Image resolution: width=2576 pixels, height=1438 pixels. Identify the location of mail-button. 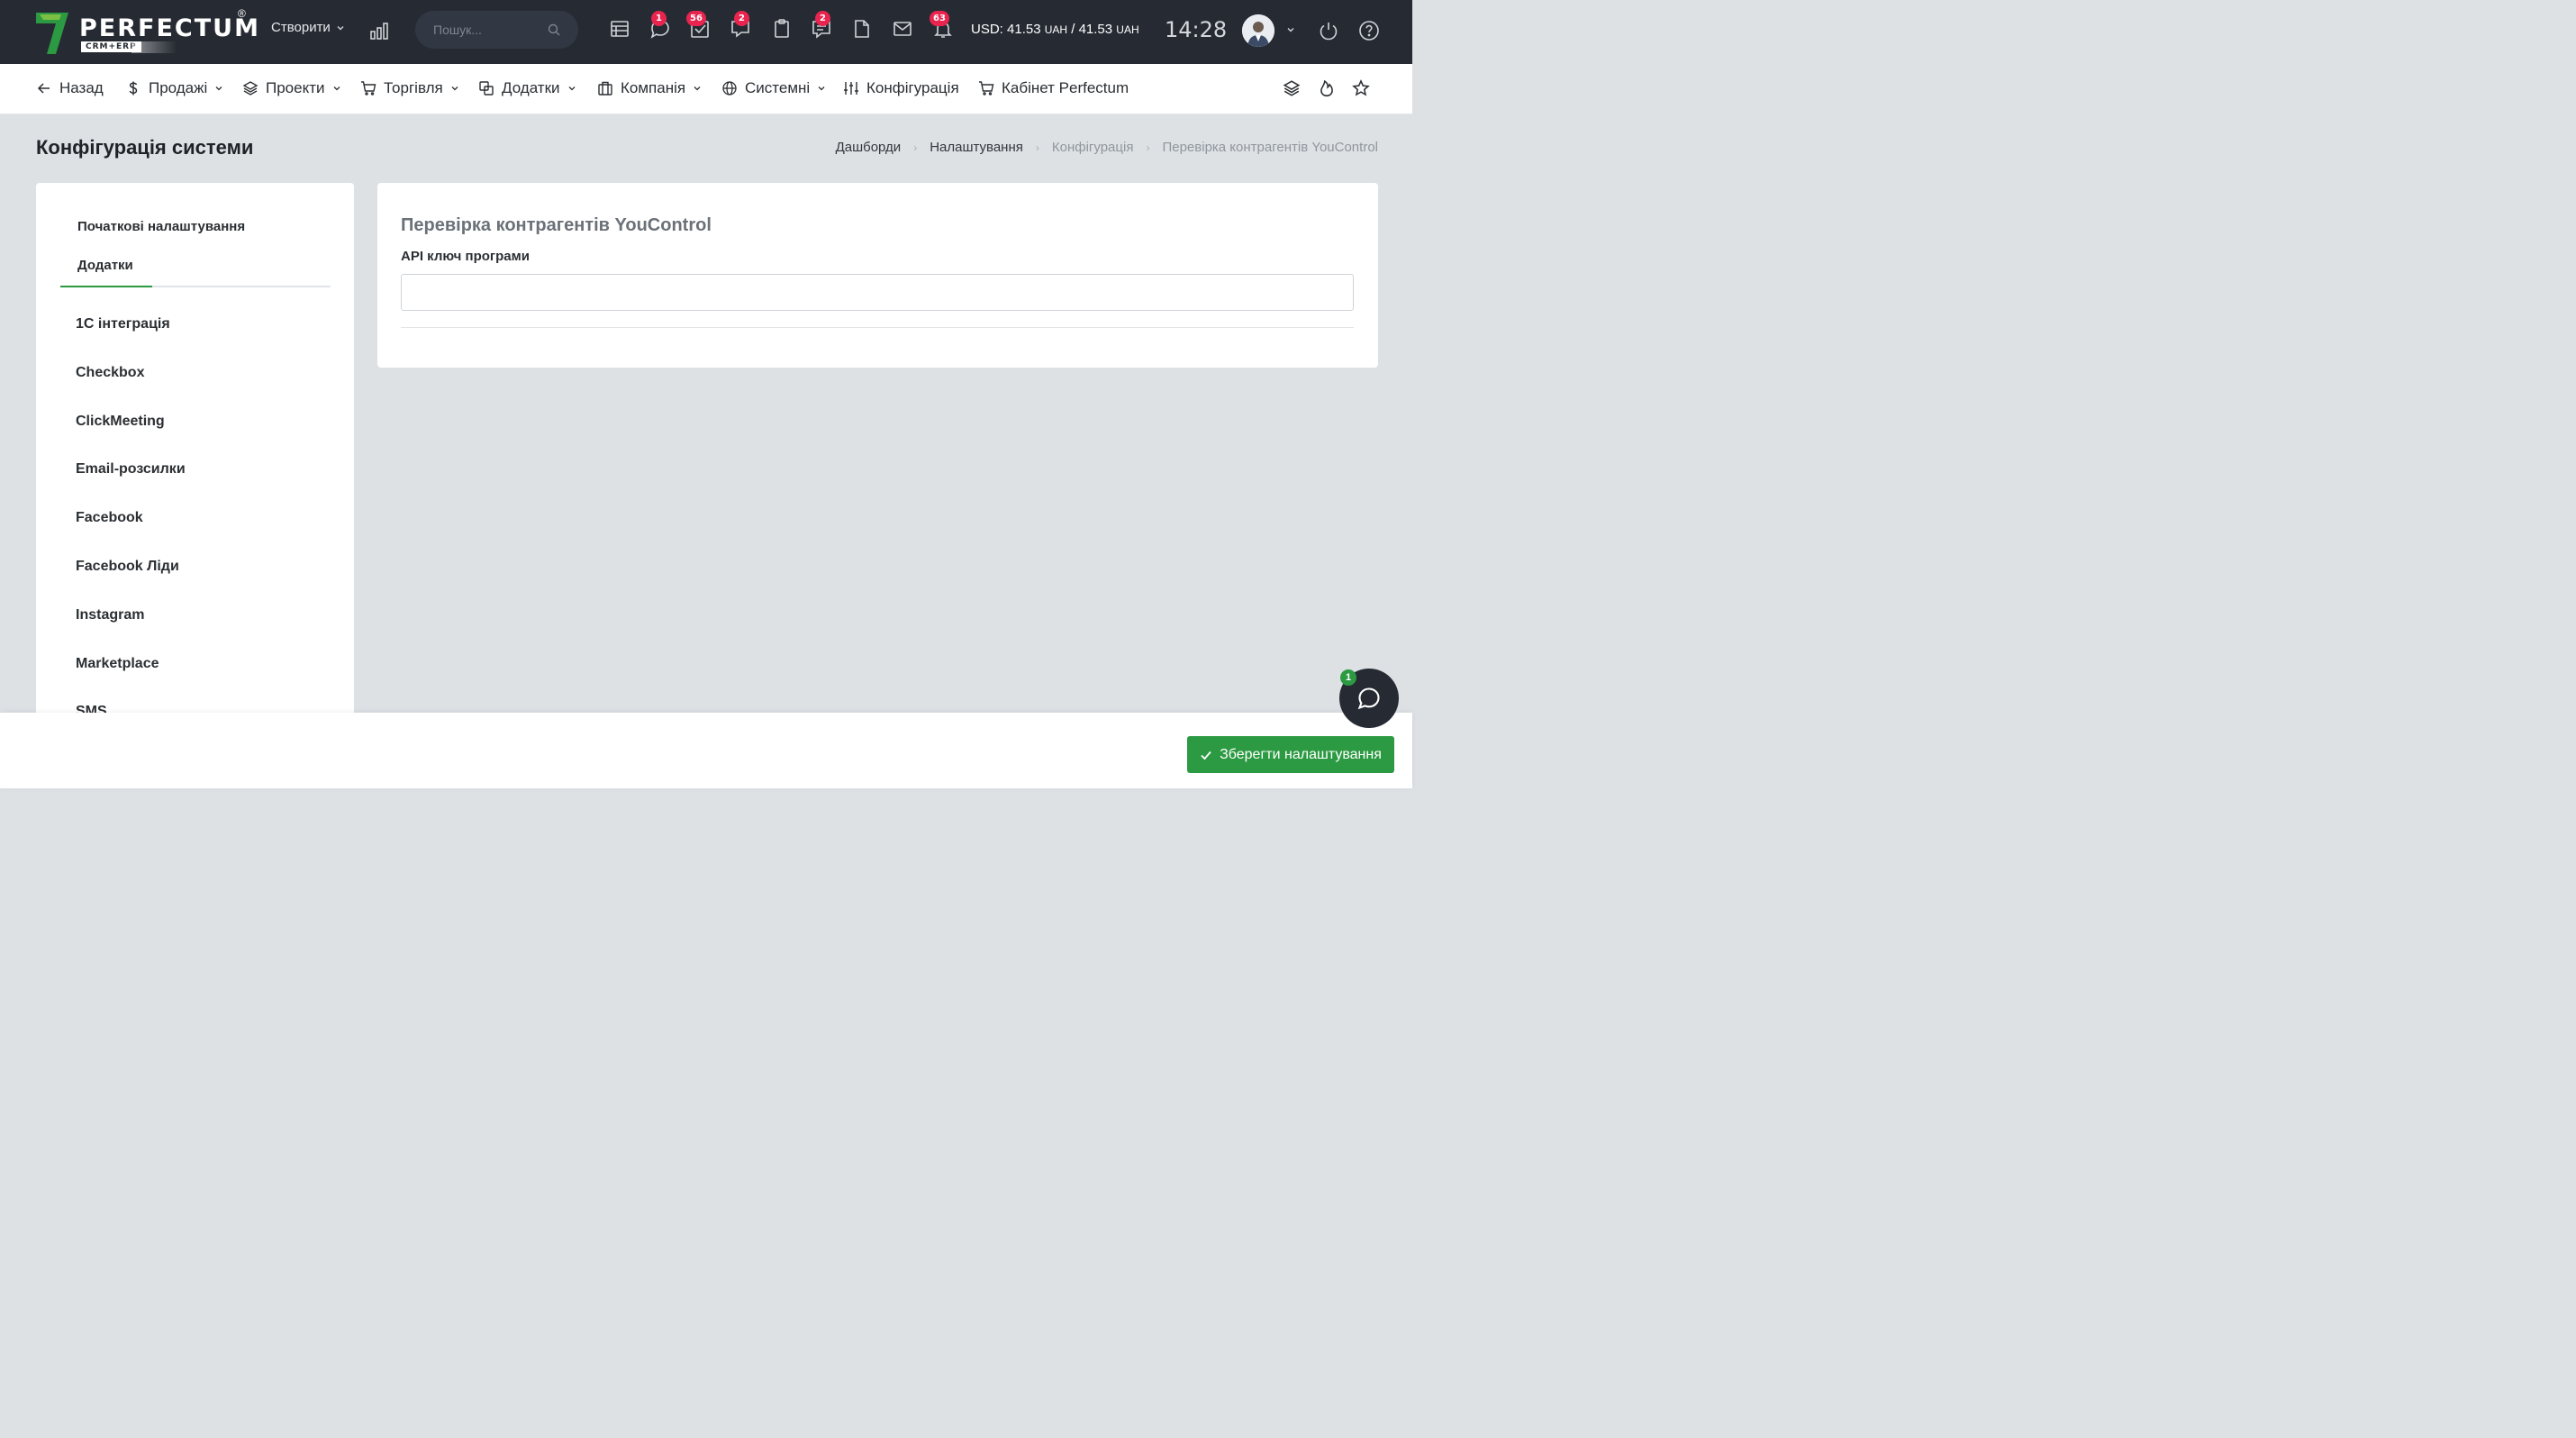
(903, 29).